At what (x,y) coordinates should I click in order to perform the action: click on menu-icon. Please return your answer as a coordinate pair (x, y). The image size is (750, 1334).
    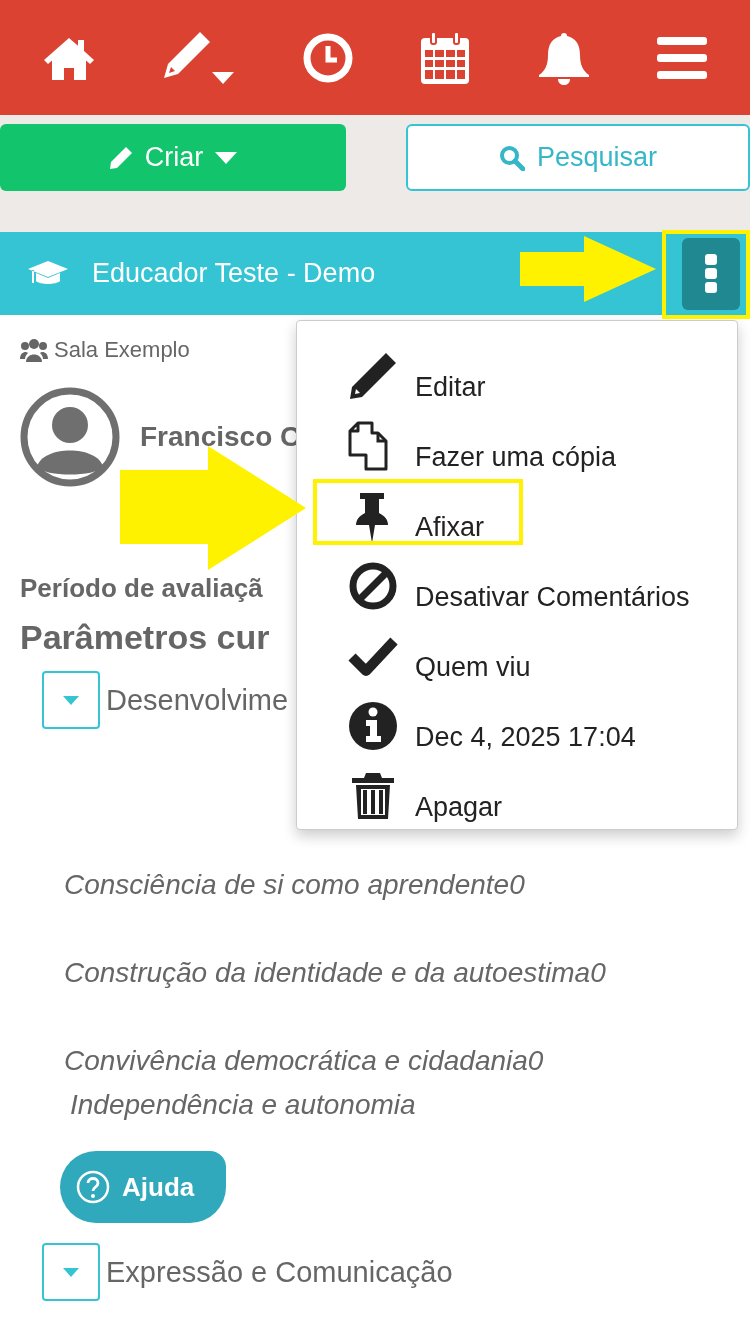
    Looking at the image, I should click on (681, 57).